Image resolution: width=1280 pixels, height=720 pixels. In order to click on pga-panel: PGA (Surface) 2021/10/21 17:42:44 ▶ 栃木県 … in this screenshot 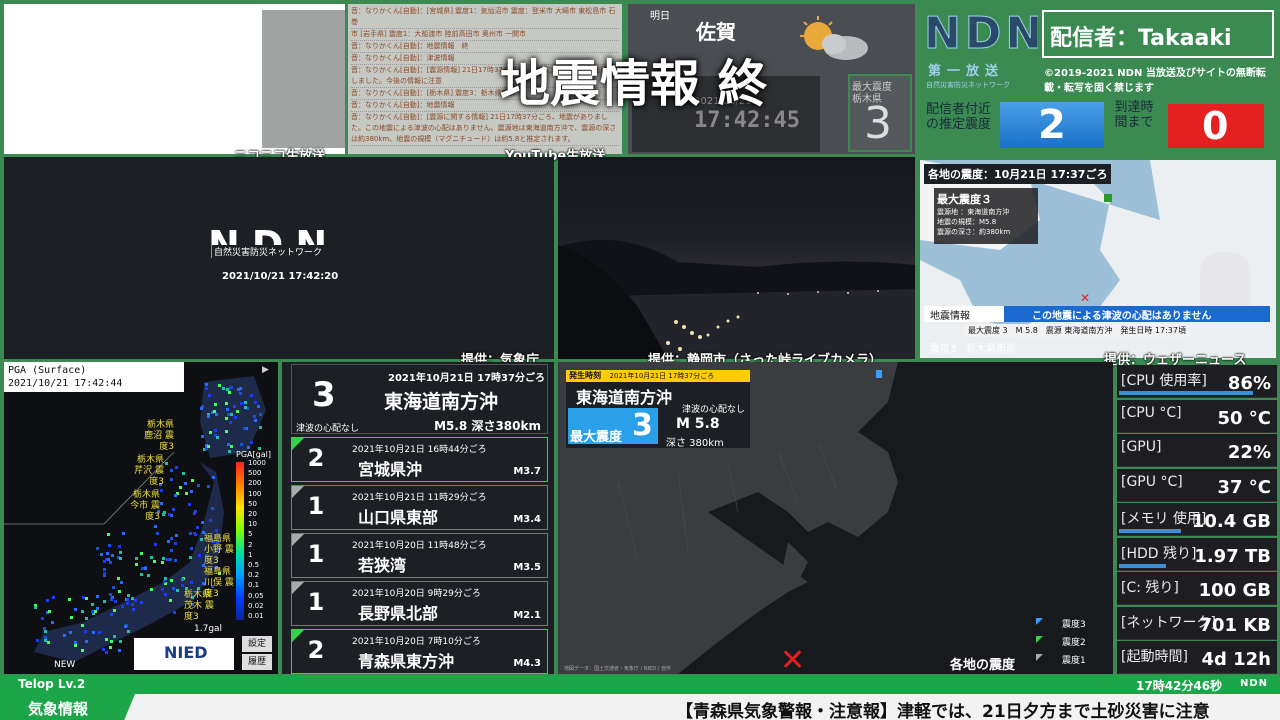, I will do `click(141, 518)`.